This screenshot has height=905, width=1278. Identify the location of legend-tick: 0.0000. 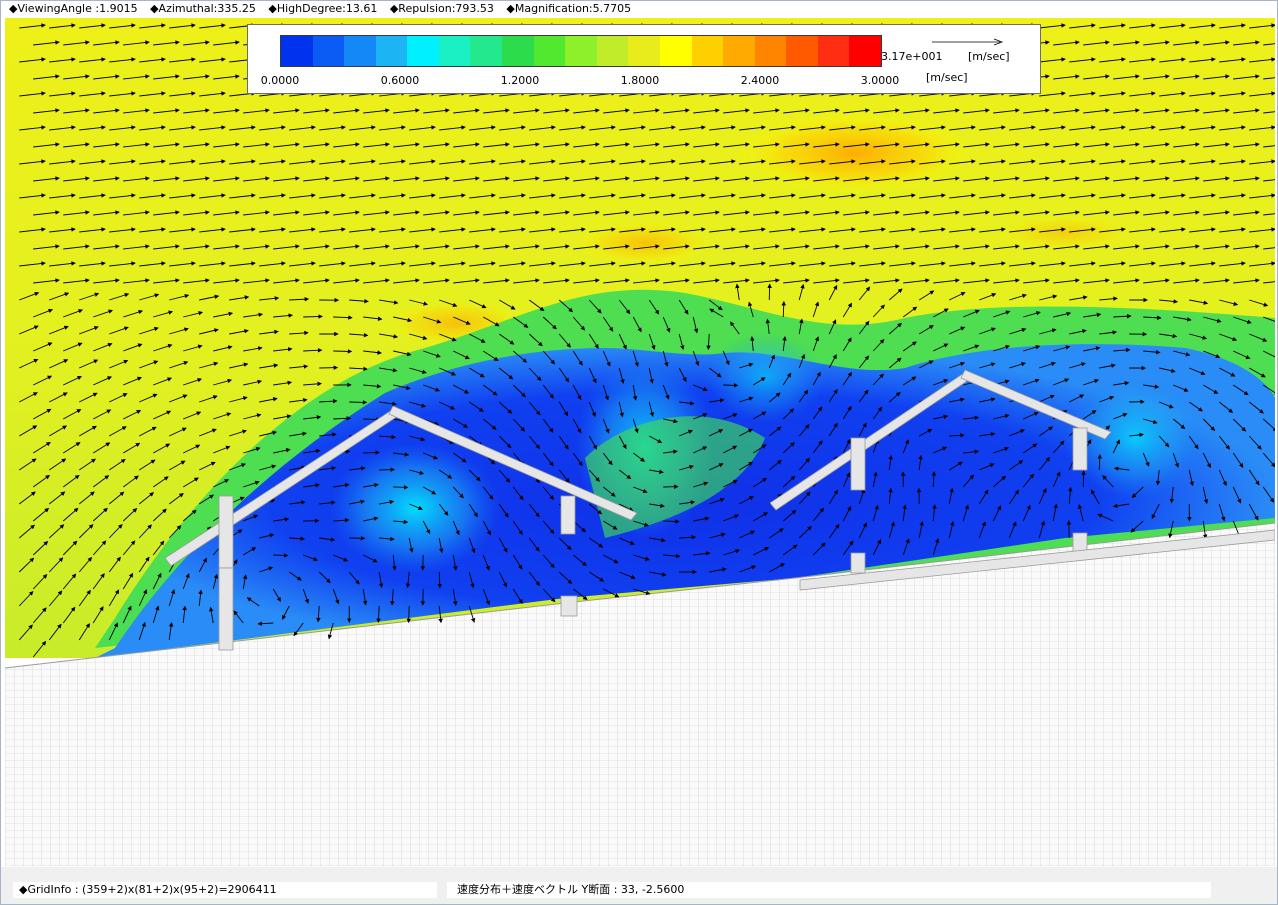
(280, 80).